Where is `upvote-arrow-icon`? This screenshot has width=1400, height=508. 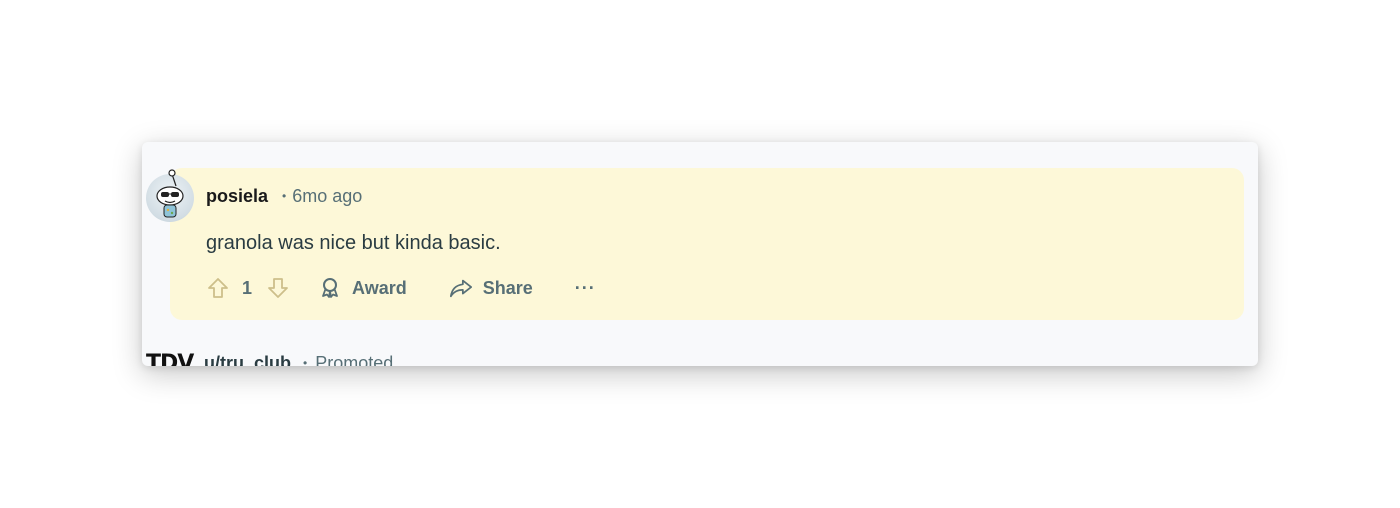
upvote-arrow-icon is located at coordinates (218, 288).